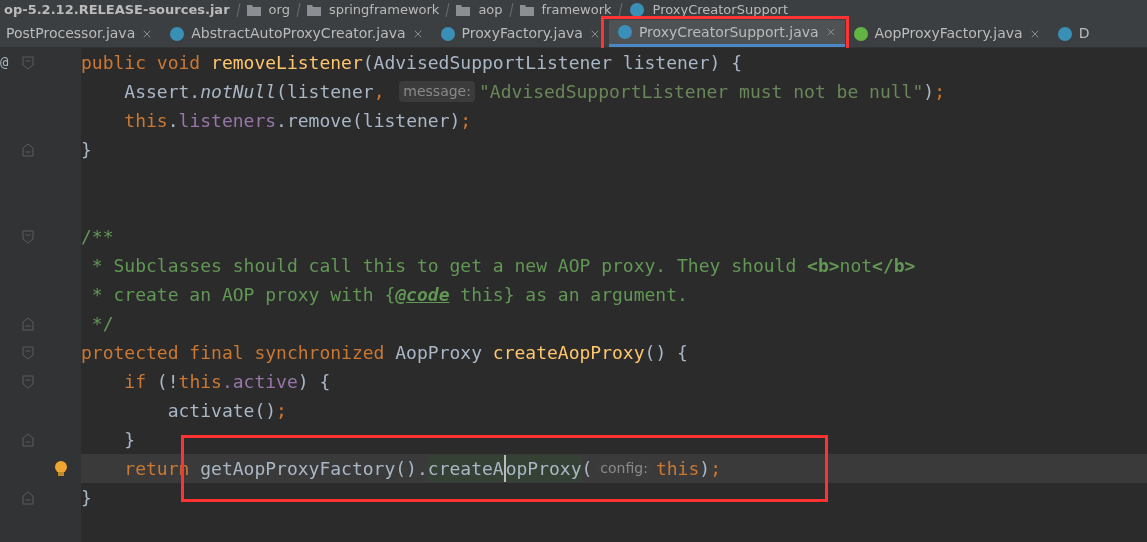 This screenshot has height=542, width=1147. What do you see at coordinates (81, 33) in the screenshot?
I see `editor-tab: PostProcessor.java` at bounding box center [81, 33].